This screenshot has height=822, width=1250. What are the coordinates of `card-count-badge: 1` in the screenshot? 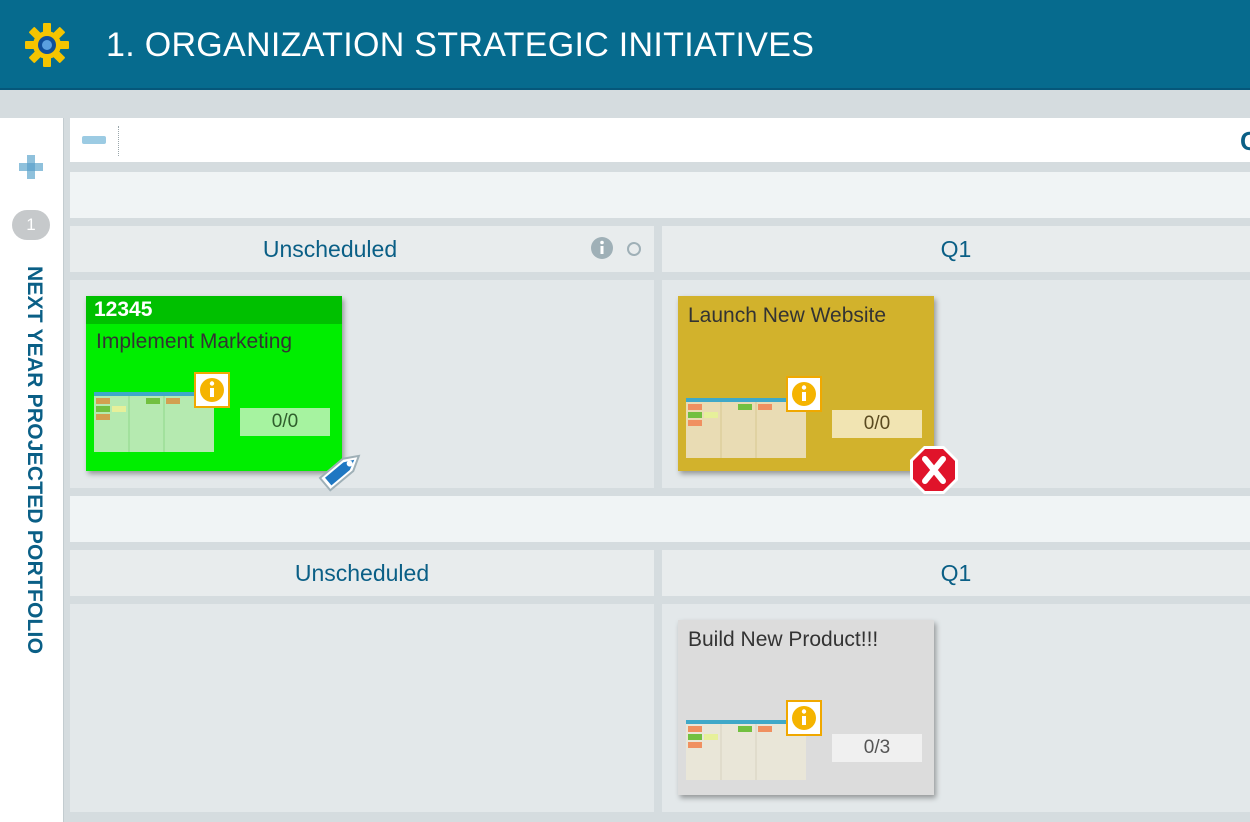 It's located at (31, 225).